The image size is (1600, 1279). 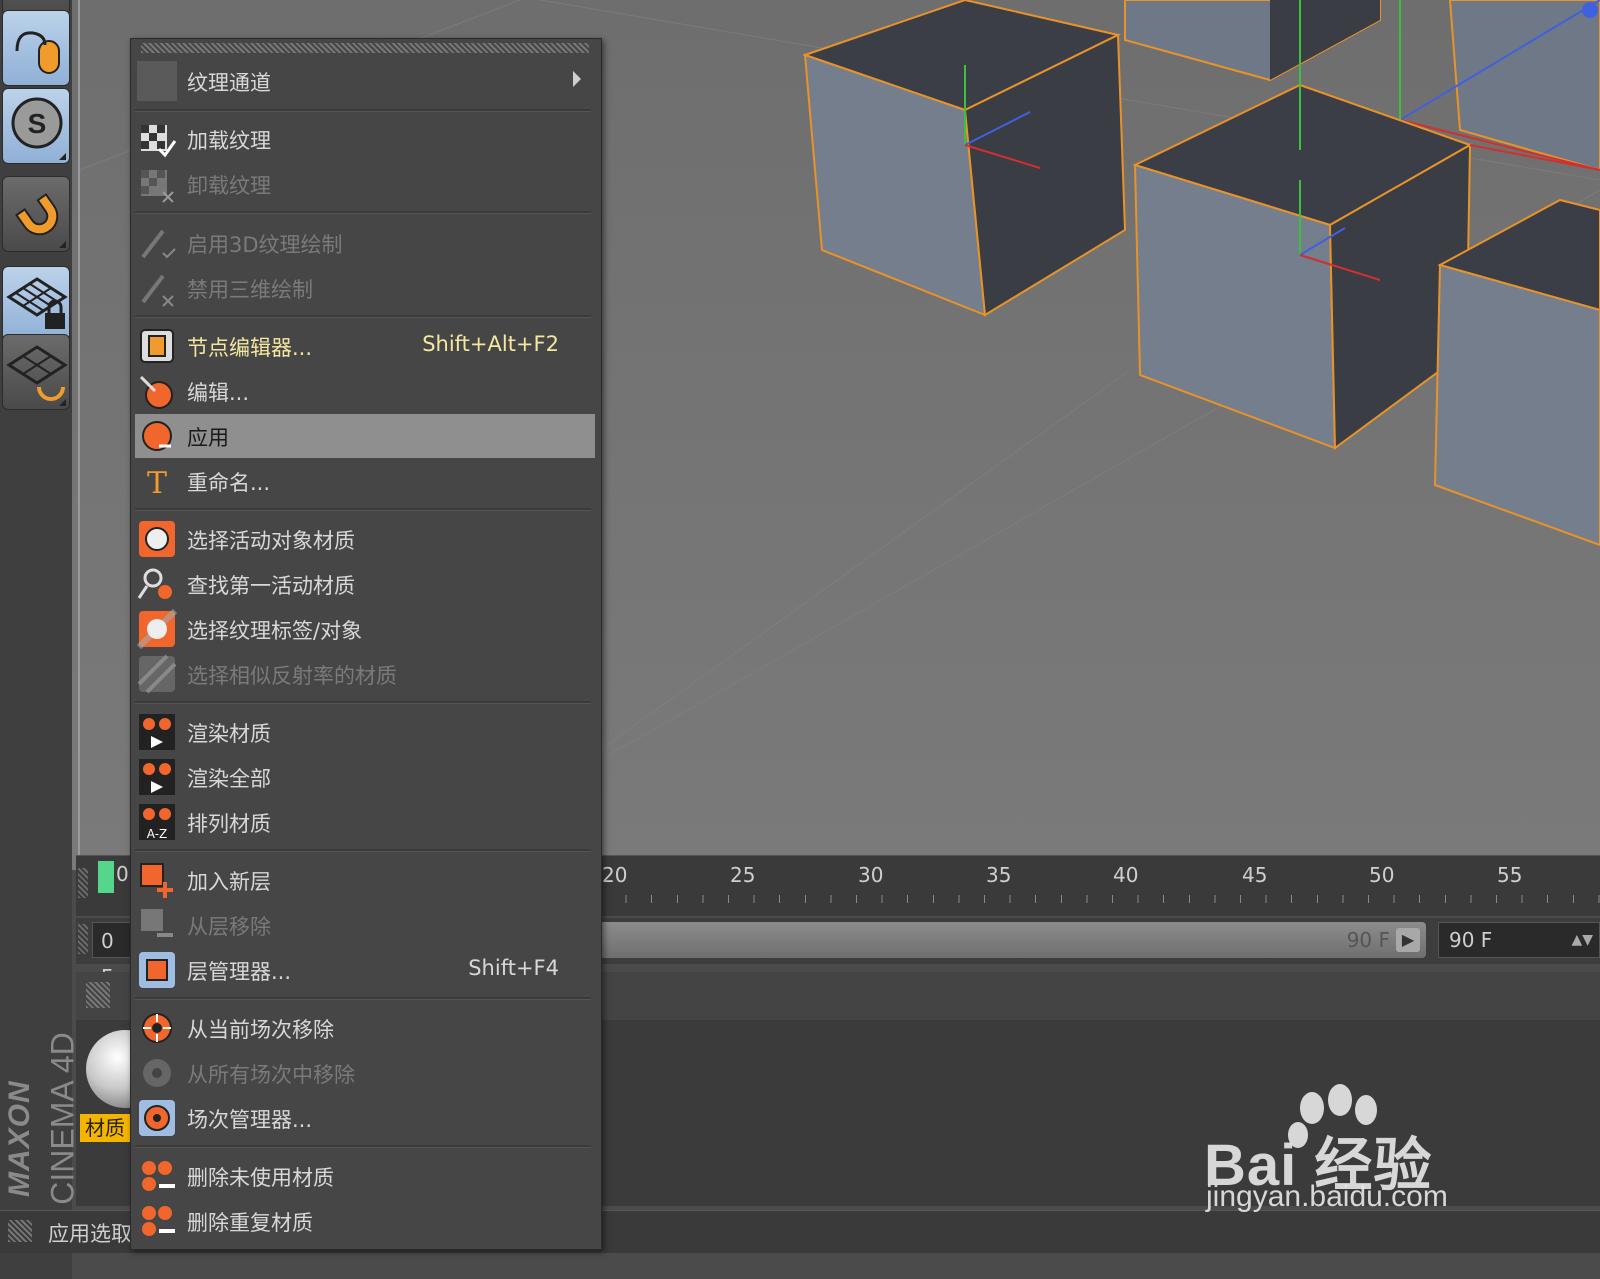 What do you see at coordinates (229, 83) in the screenshot?
I see `menu-item-label: 纹理通道` at bounding box center [229, 83].